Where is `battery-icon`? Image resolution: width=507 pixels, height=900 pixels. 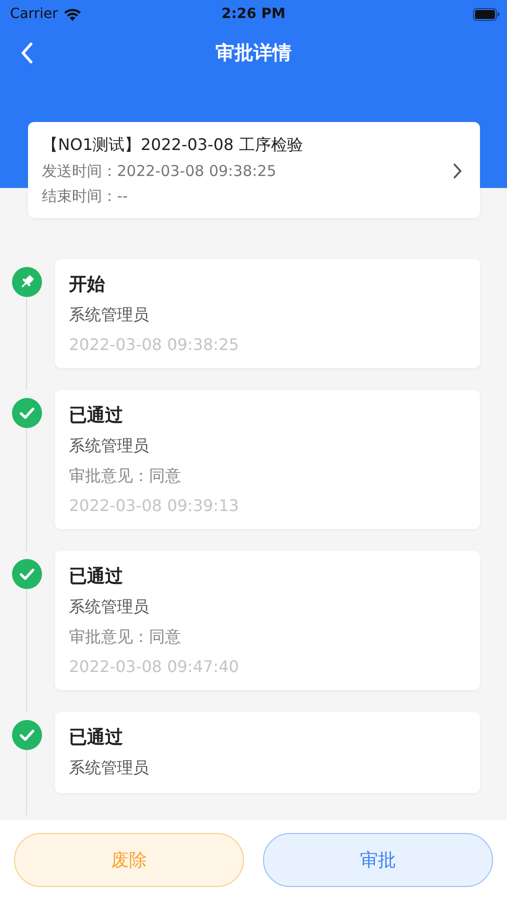 battery-icon is located at coordinates (486, 14).